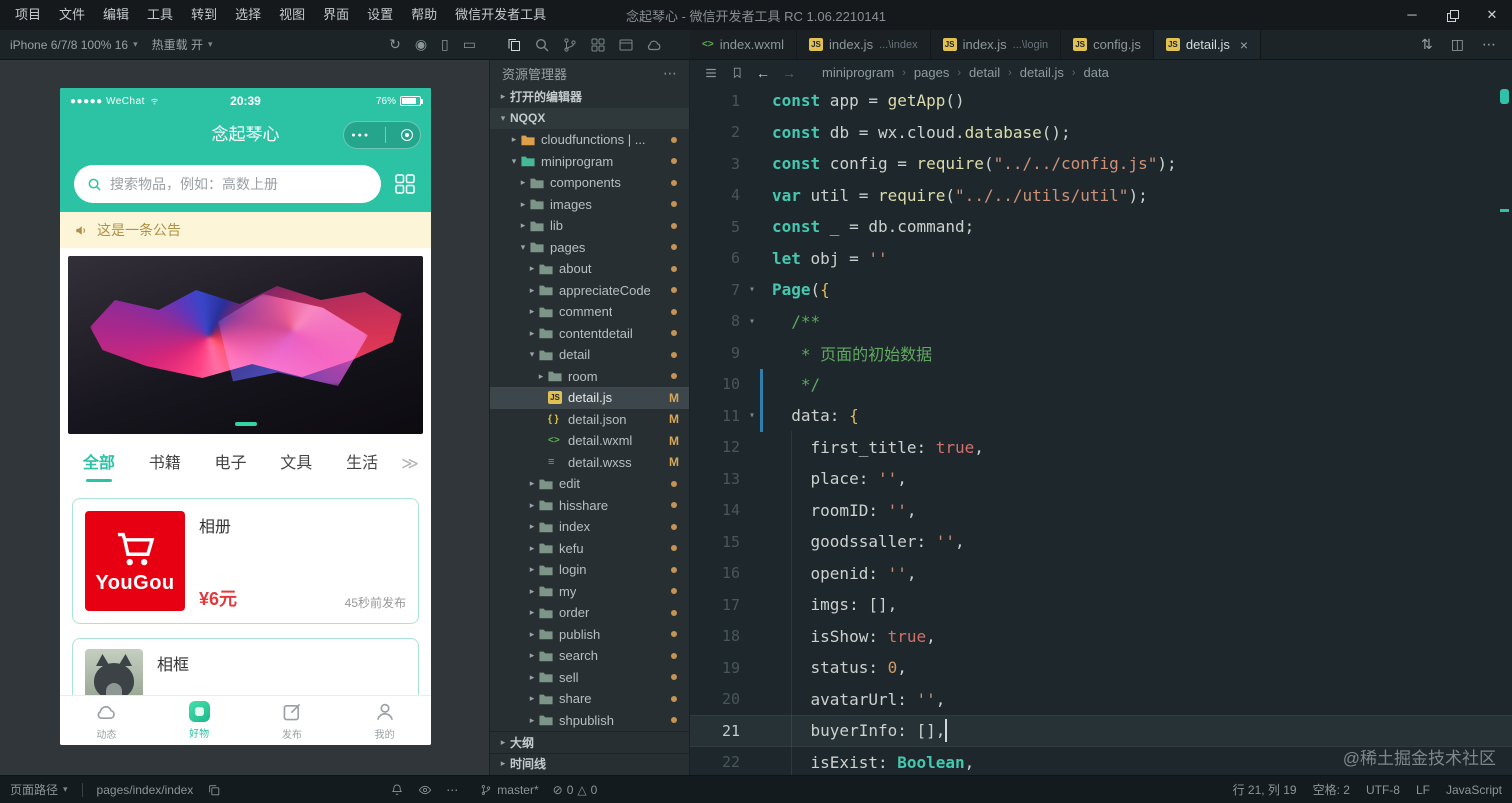 This screenshot has height=803, width=1512. I want to click on tree-item-edit: ▸ edit, so click(589, 484).